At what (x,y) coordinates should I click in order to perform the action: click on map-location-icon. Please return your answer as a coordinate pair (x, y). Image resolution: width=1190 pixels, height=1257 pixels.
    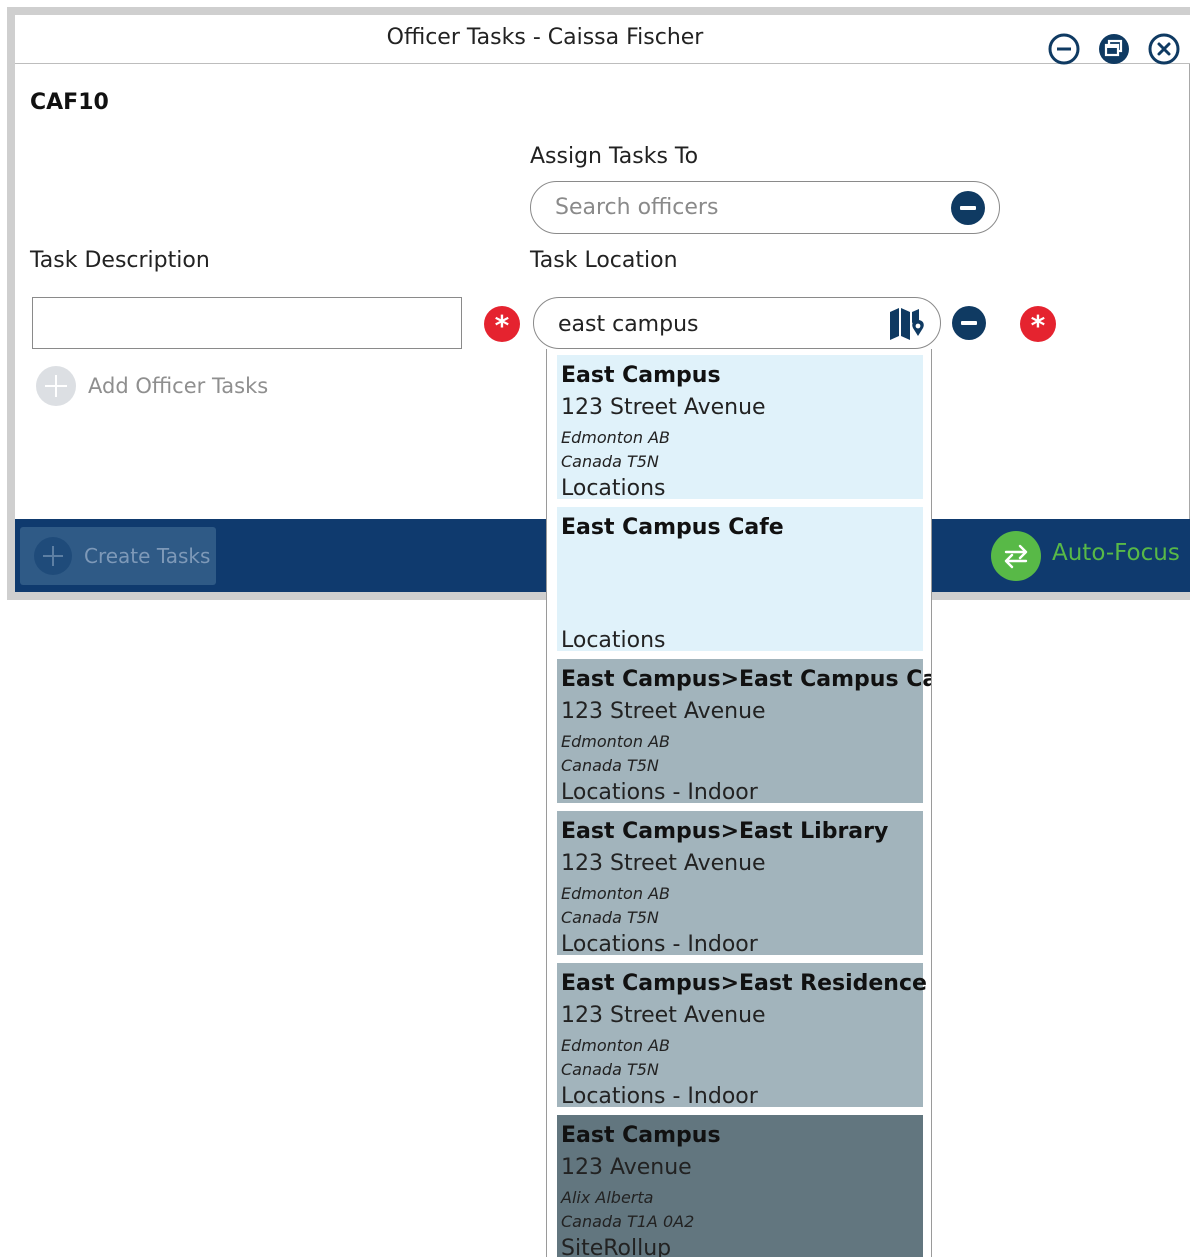
    Looking at the image, I should click on (907, 324).